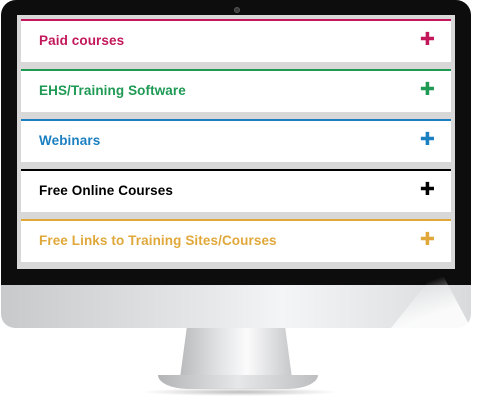  I want to click on accordion-item-label: Webinars, so click(70, 140).